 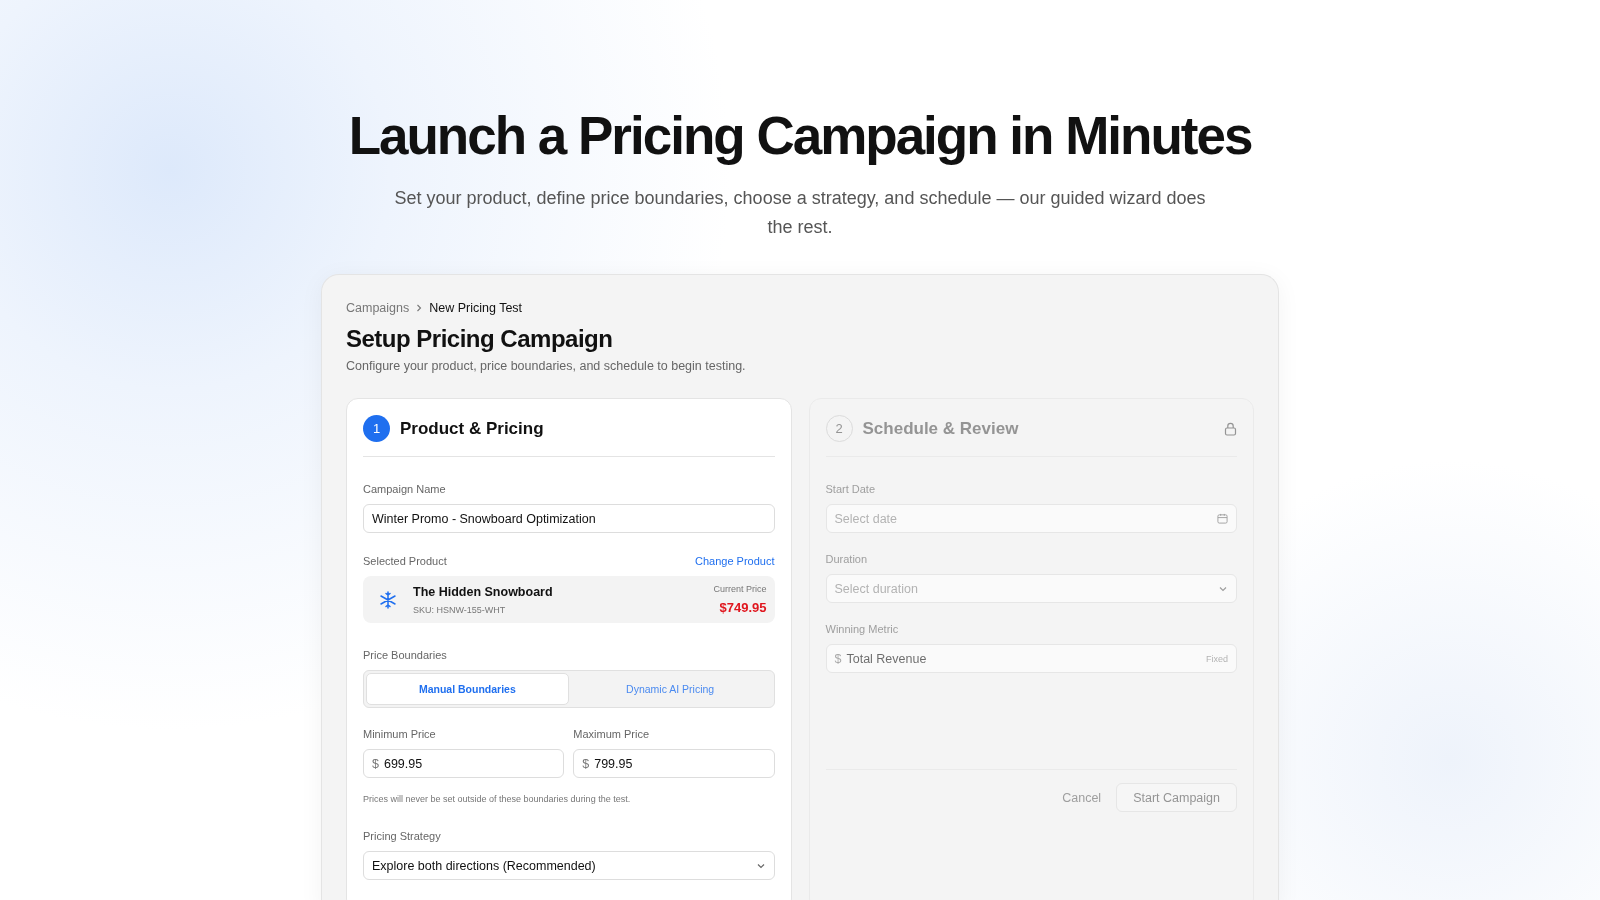 What do you see at coordinates (1176, 797) in the screenshot?
I see `start-campaign-button: Start Campaign` at bounding box center [1176, 797].